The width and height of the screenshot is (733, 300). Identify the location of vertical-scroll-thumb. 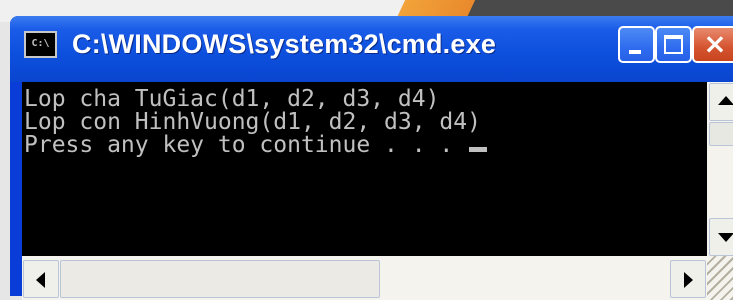
(721, 134).